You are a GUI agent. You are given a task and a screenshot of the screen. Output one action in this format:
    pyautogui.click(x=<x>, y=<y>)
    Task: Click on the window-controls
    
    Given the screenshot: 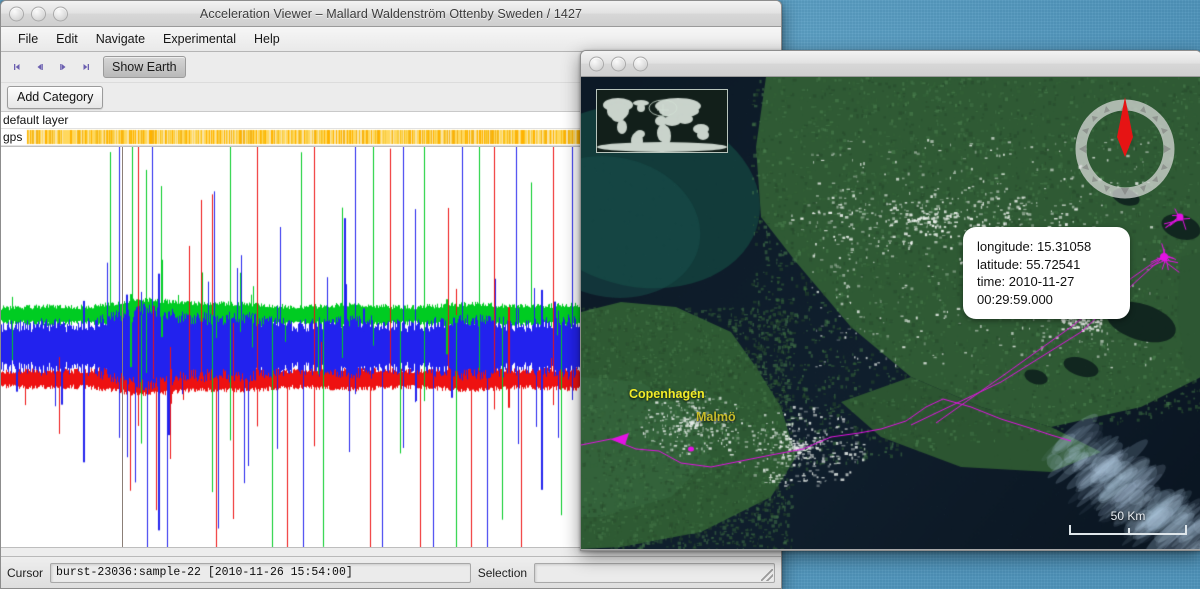 What is the action you would take?
    pyautogui.click(x=38, y=13)
    